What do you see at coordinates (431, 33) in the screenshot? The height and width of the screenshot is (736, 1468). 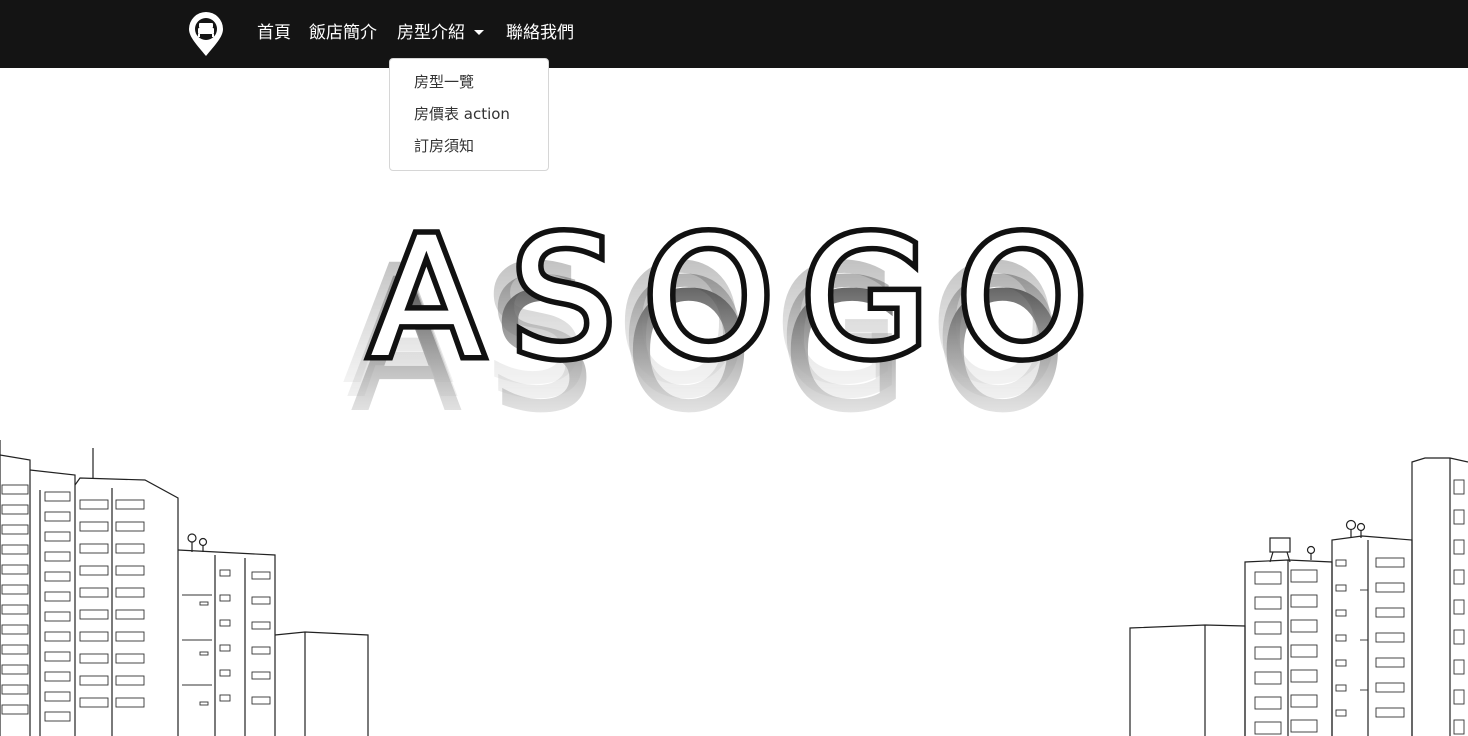 I see `nav-rooms-label: 房型介紹` at bounding box center [431, 33].